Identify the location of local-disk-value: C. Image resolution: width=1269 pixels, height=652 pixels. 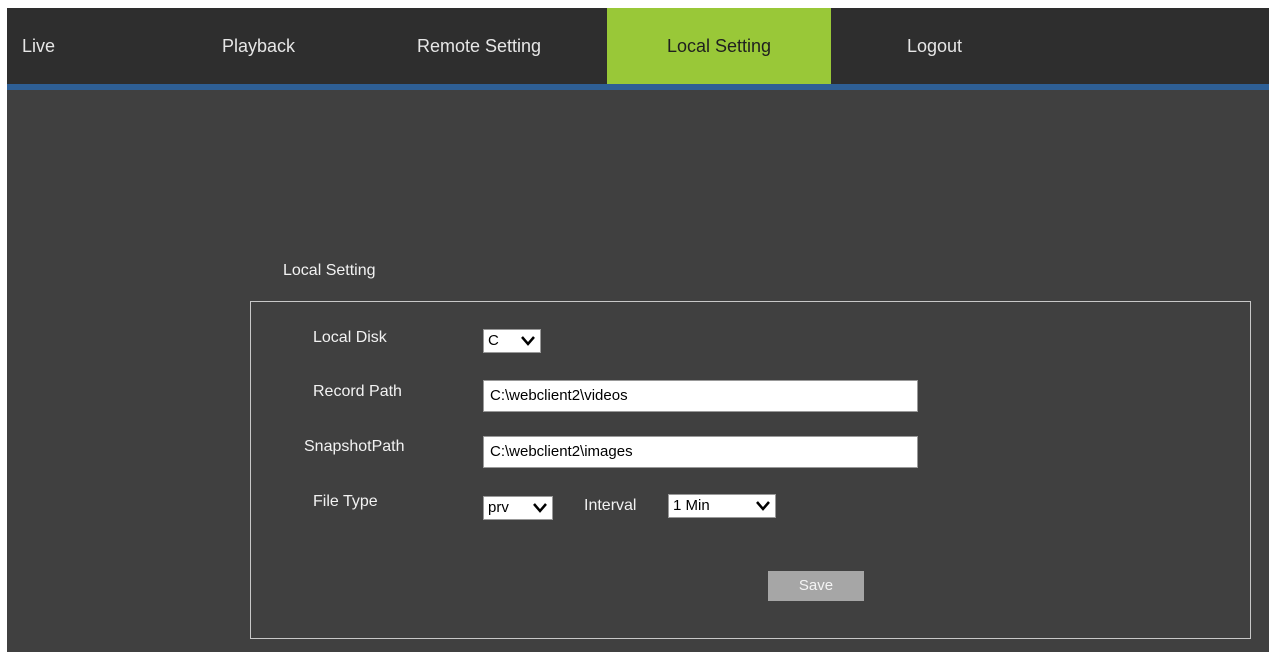
(493, 340).